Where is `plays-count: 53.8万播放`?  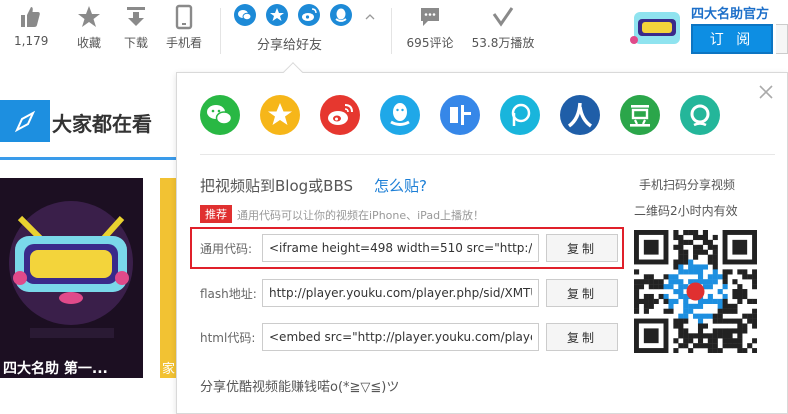 plays-count: 53.8万播放 is located at coordinates (503, 43).